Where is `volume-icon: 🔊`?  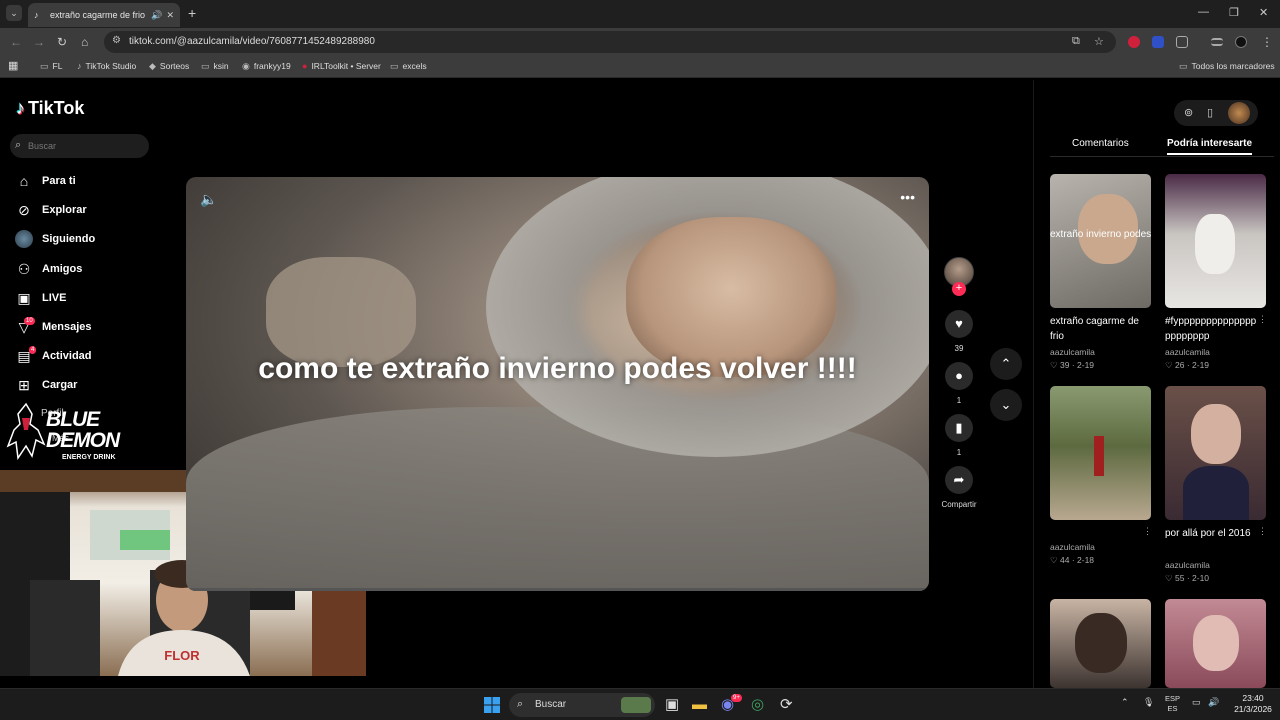
volume-icon: 🔊 is located at coordinates (1213, 702).